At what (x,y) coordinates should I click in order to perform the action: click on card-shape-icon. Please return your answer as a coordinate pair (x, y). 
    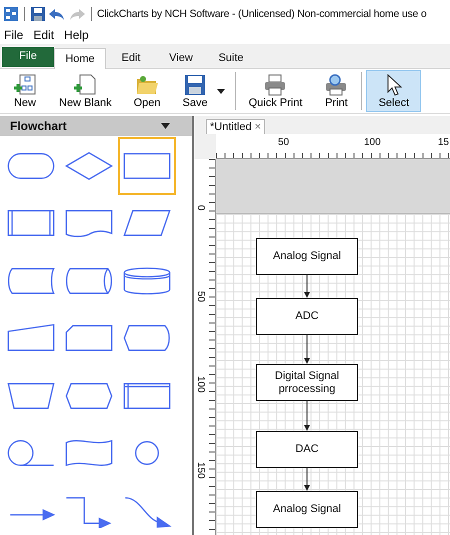
    Looking at the image, I should click on (89, 338).